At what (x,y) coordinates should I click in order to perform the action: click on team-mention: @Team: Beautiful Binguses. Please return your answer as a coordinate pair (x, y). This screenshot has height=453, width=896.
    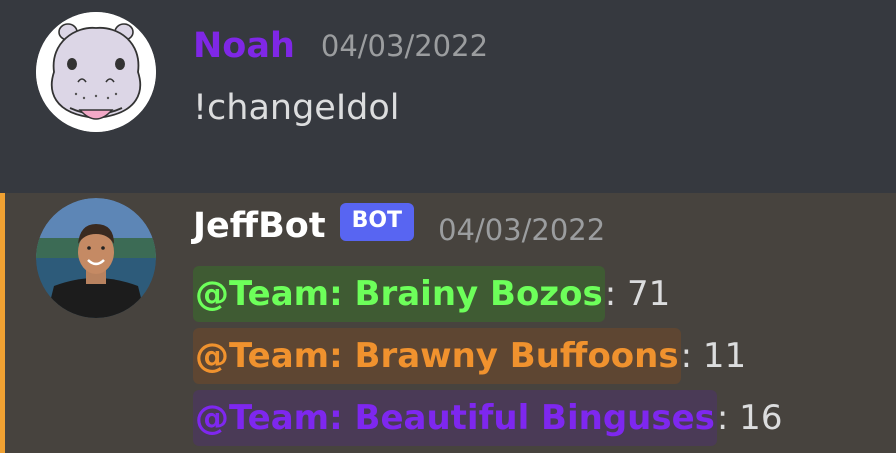
    Looking at the image, I should click on (455, 418).